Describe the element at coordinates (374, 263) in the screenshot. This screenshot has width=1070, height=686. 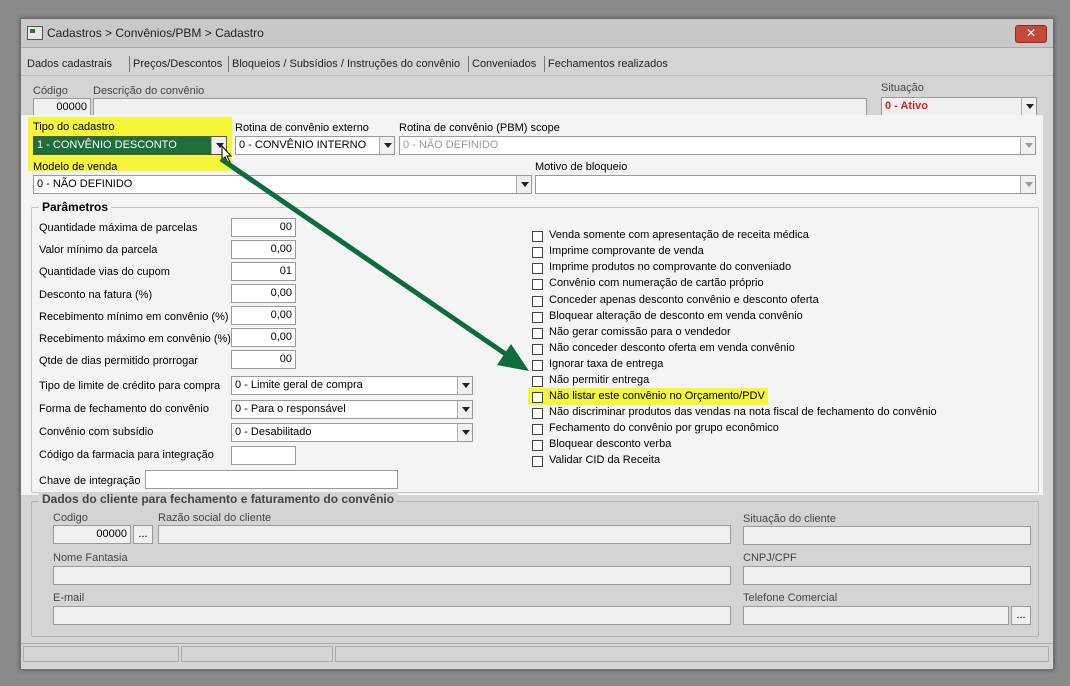
I see `annotation-arrow` at that location.